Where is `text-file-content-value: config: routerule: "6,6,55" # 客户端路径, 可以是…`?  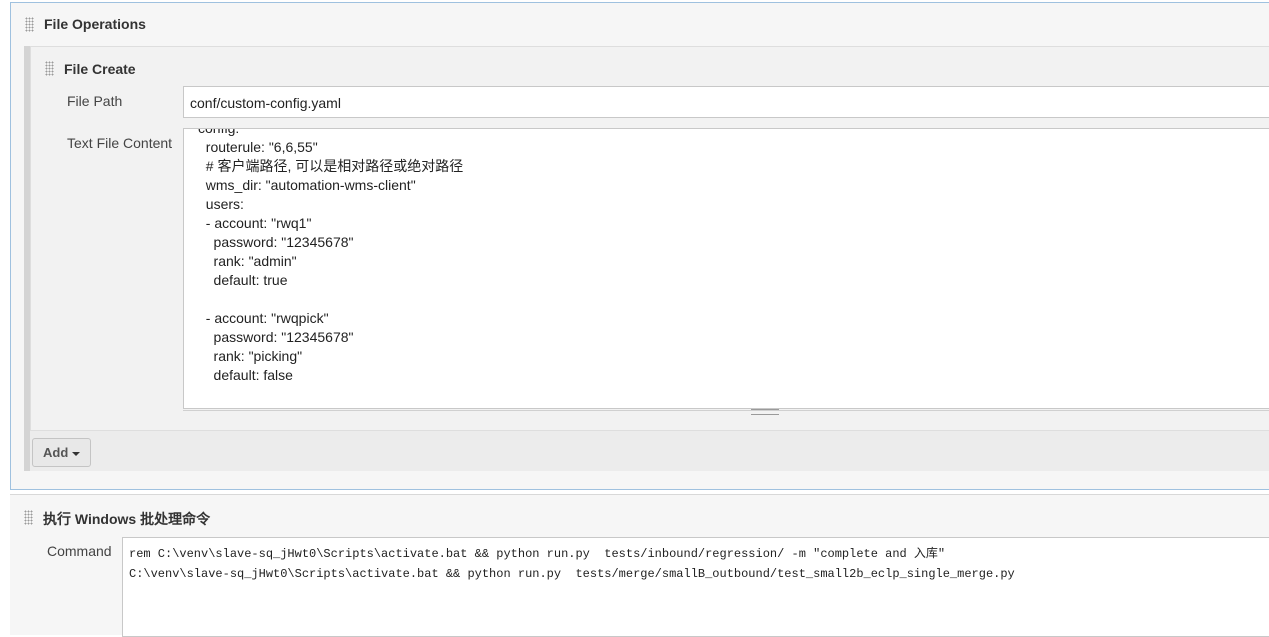 text-file-content-value: config: routerule: "6,6,55" # 客户端路径, 可以是… is located at coordinates (331, 255).